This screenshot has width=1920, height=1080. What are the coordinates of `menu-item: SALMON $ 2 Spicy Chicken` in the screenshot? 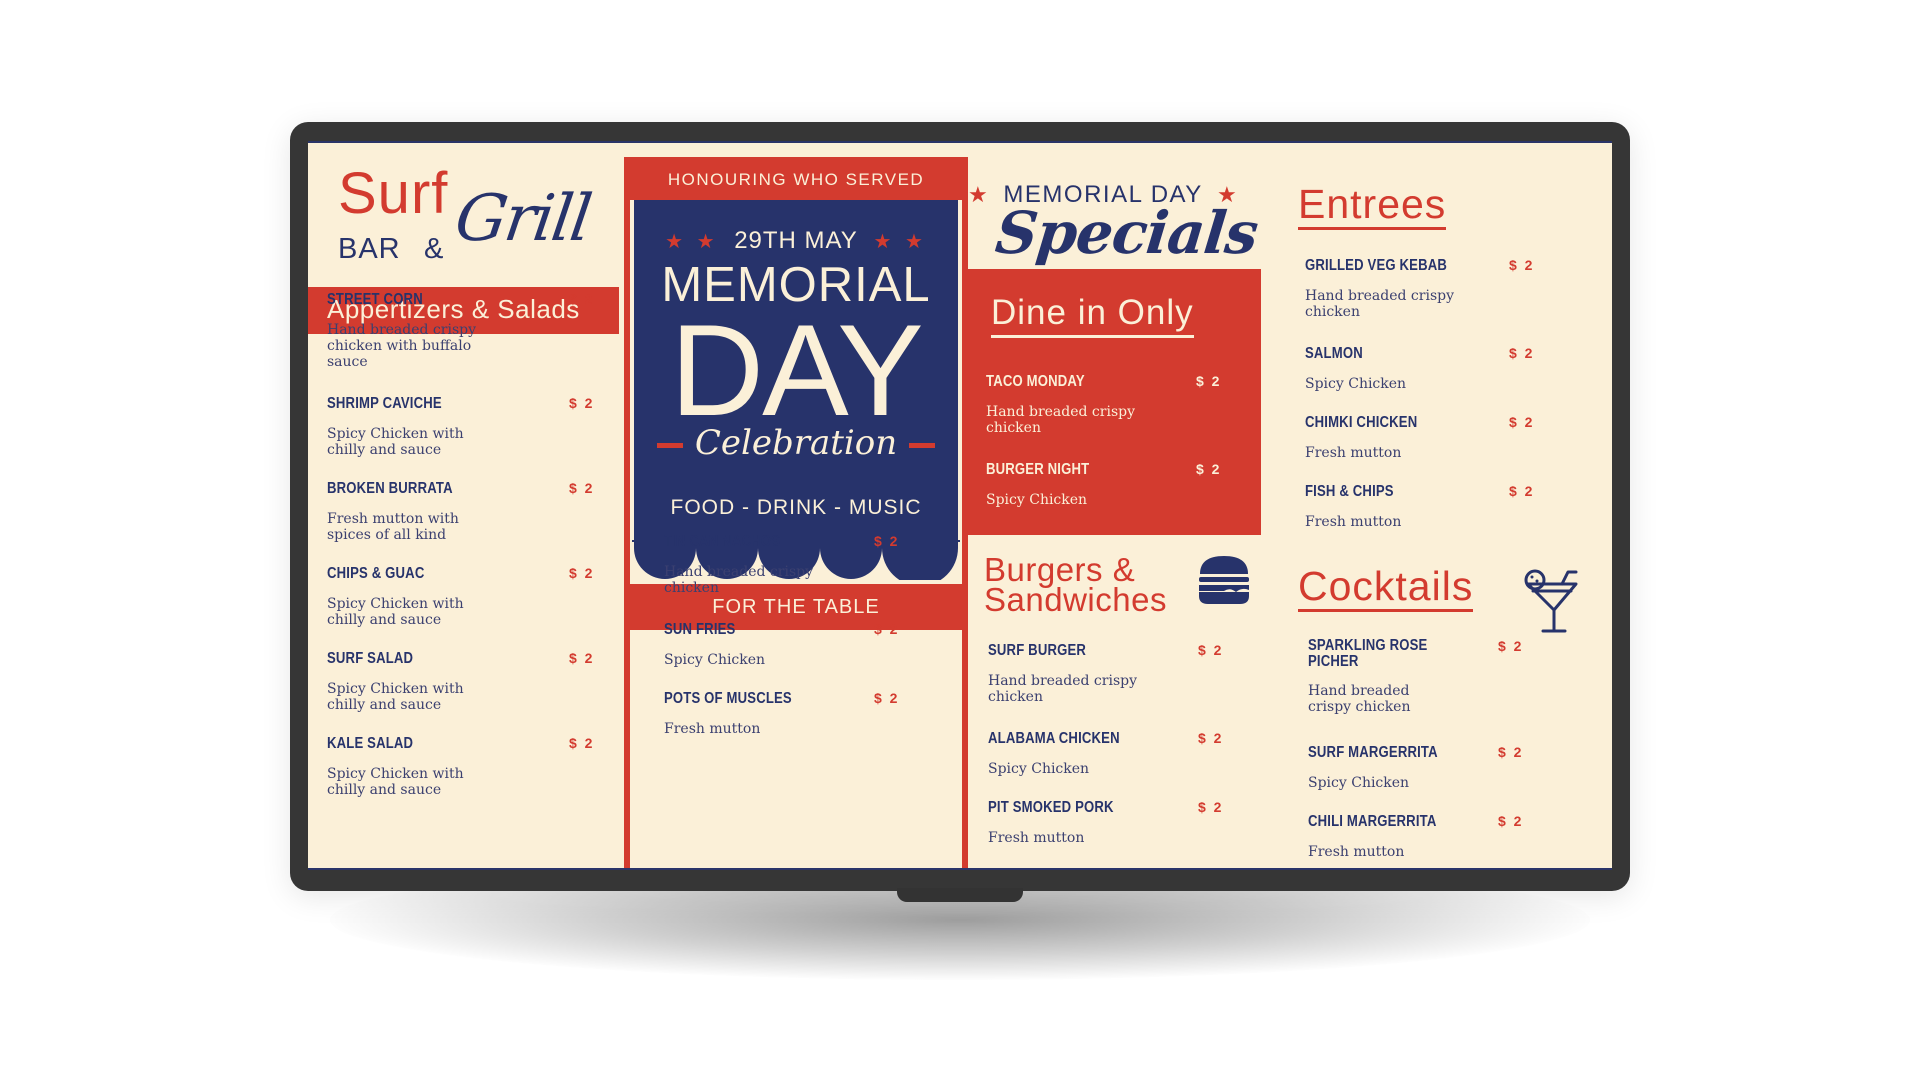 It's located at (1445, 368).